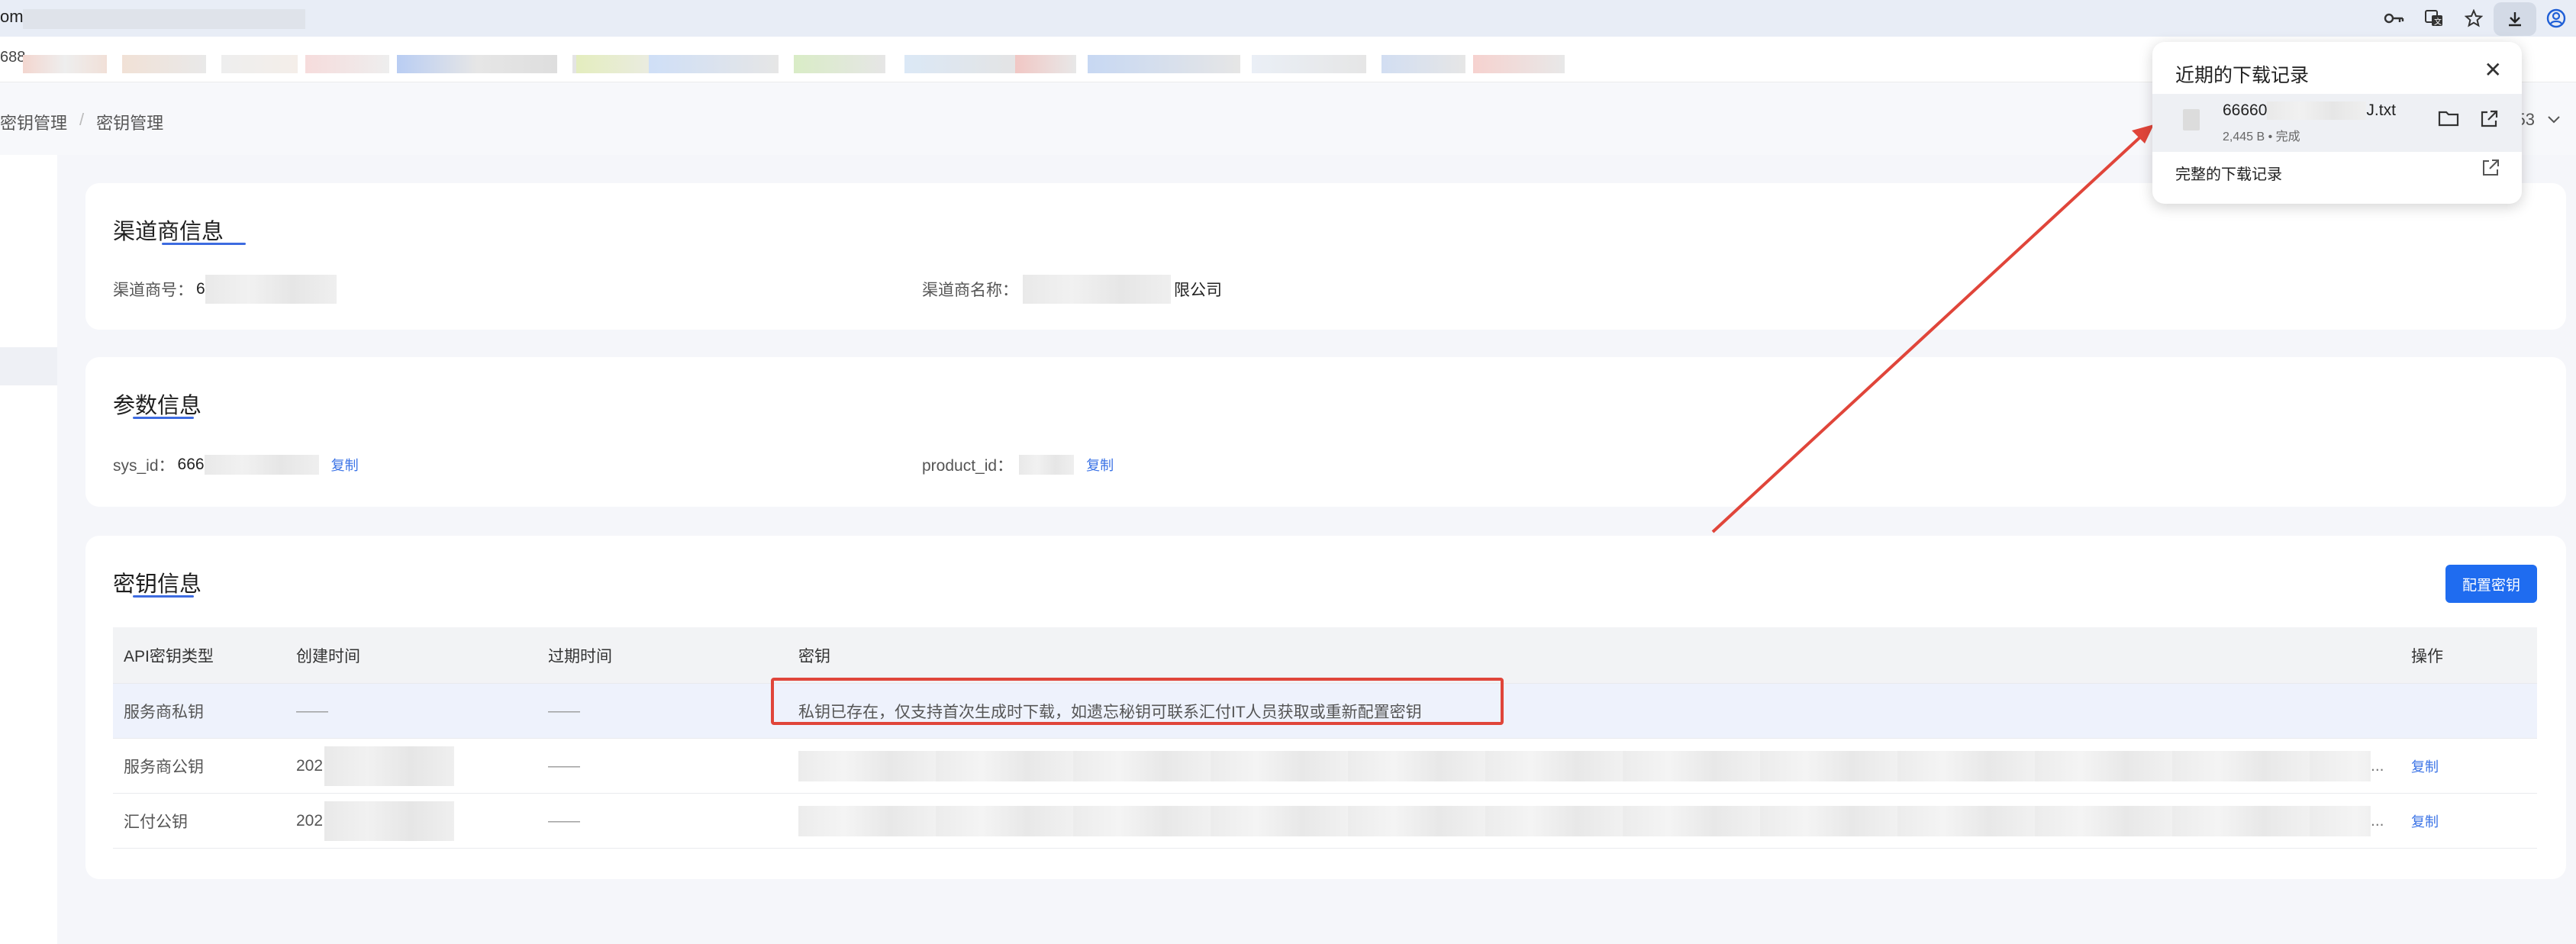 This screenshot has height=944, width=2576. Describe the element at coordinates (2228, 173) in the screenshot. I see `all-downloads-link: 完整的下载记录` at that location.